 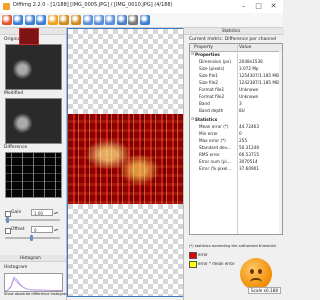 What do you see at coordinates (236, 161) in the screenshot?
I see `grid-row: Error num (pi... 3070514` at bounding box center [236, 161].